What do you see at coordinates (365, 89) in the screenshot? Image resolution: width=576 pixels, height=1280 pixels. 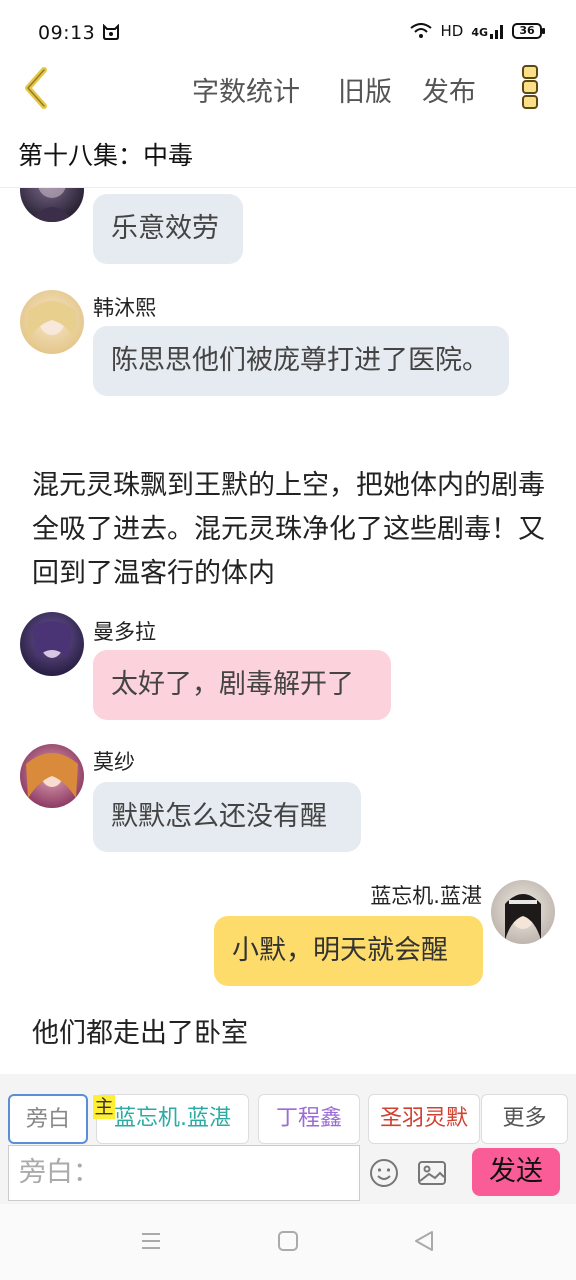 I see `old-version-button: 旧版` at bounding box center [365, 89].